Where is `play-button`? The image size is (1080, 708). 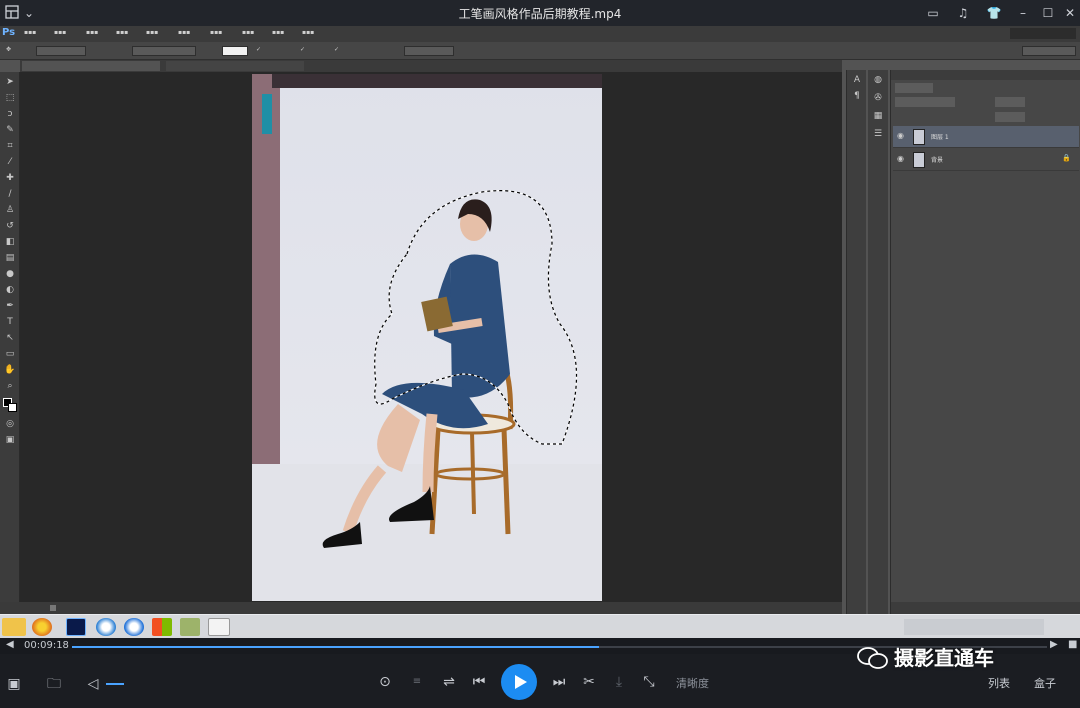 play-button is located at coordinates (519, 682).